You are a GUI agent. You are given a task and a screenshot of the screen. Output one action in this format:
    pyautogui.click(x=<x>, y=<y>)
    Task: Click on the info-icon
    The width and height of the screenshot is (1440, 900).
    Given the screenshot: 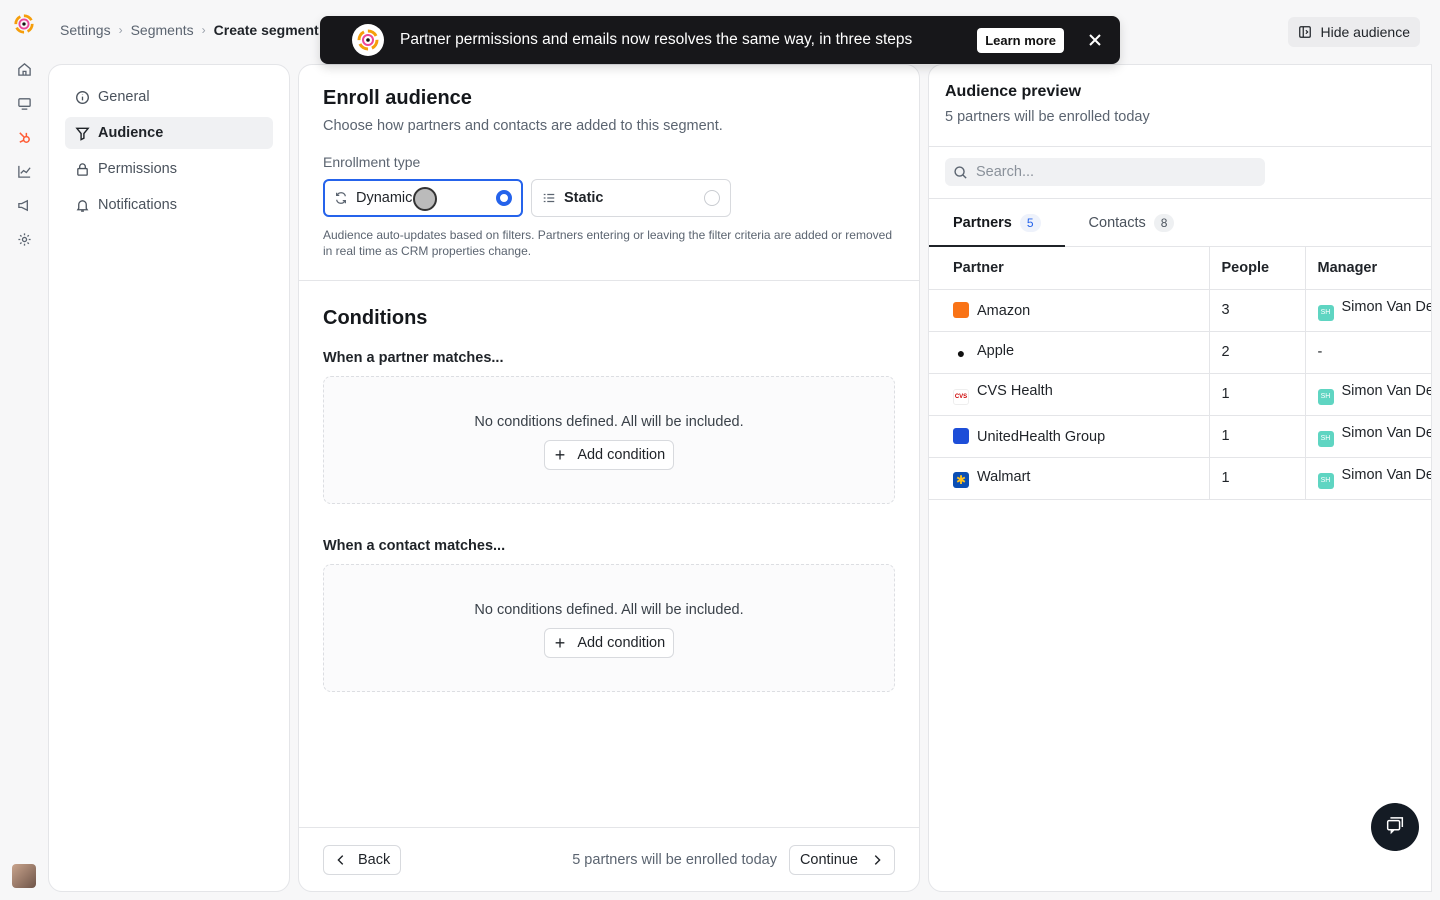 What is the action you would take?
    pyautogui.click(x=82, y=97)
    